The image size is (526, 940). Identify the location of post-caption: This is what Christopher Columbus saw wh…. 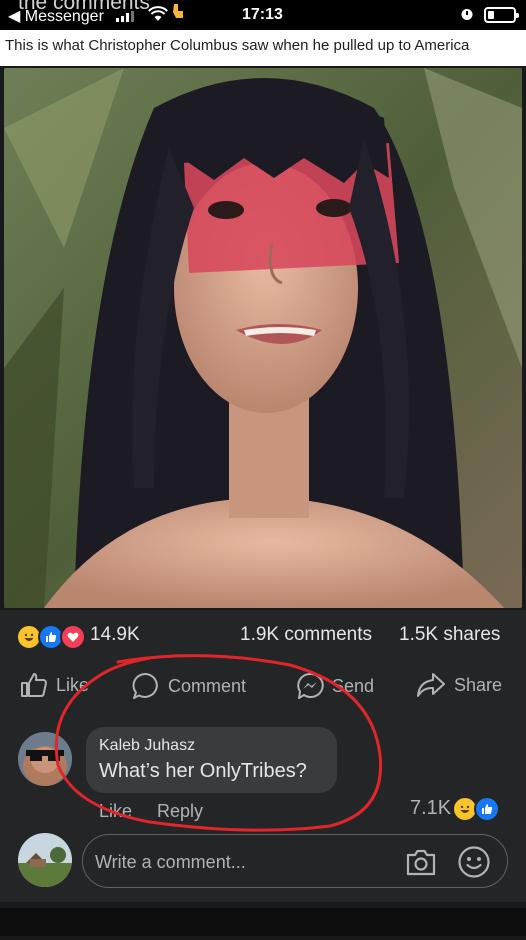
(237, 45).